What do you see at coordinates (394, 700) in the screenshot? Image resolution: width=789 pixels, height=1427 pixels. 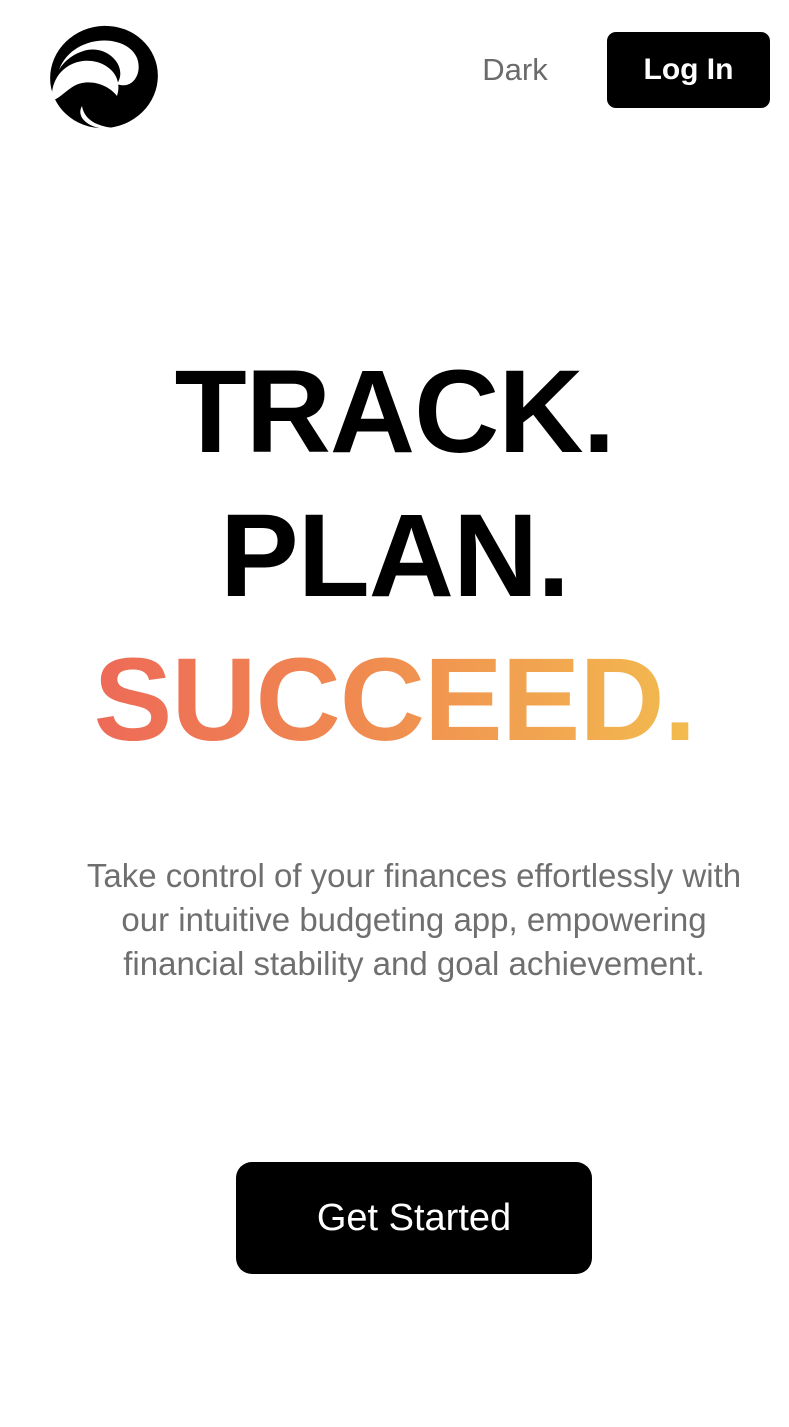 I see `hero-line-succeed: SUCCEED.` at bounding box center [394, 700].